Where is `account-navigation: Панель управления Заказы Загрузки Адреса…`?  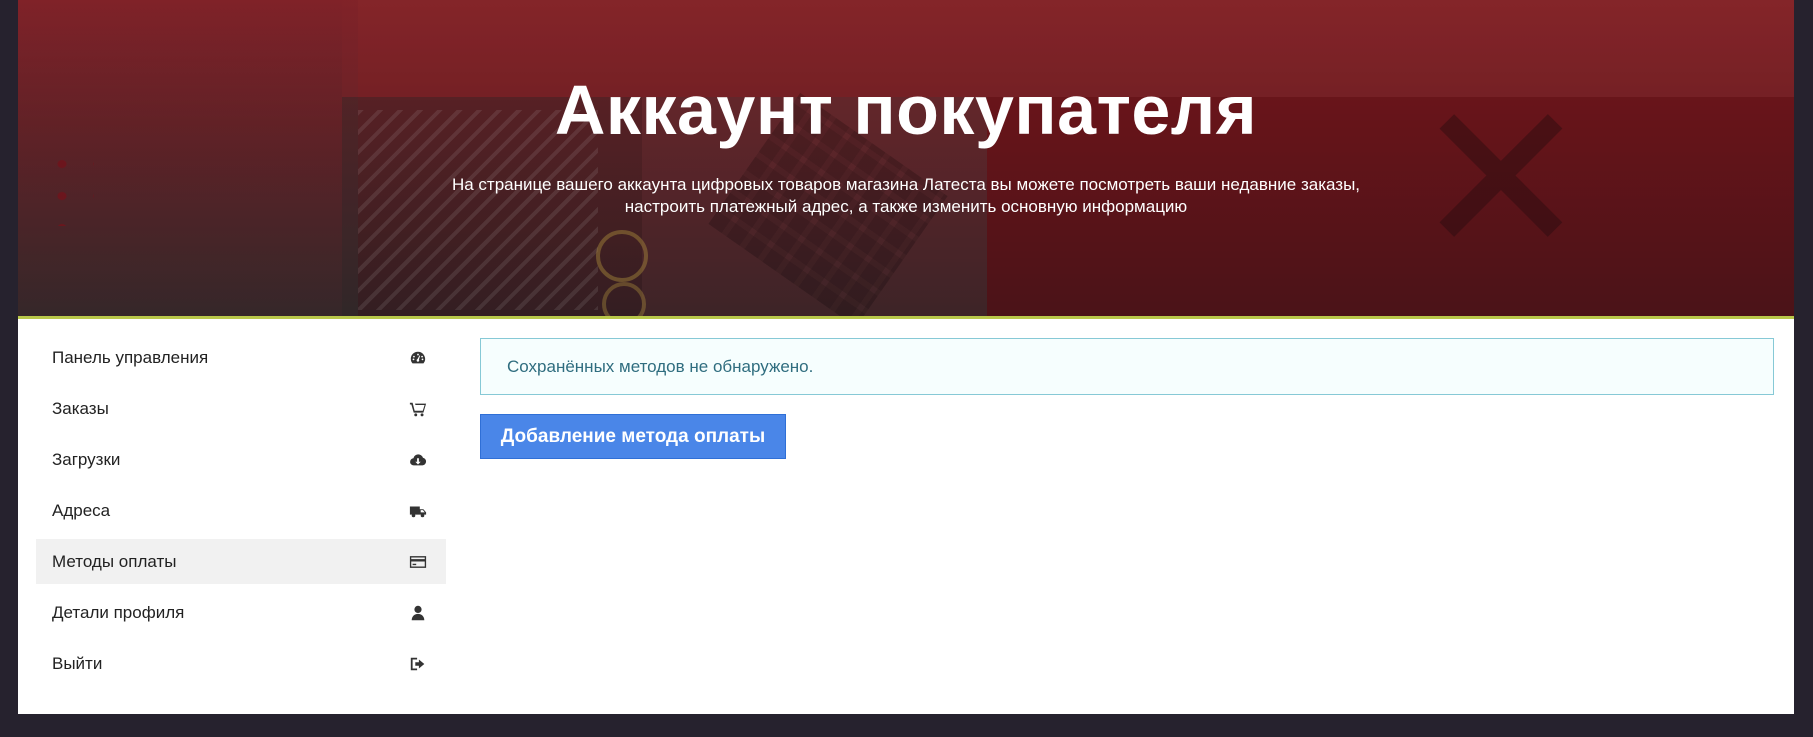 account-navigation: Панель управления Заказы Загрузки Адреса… is located at coordinates (241, 513).